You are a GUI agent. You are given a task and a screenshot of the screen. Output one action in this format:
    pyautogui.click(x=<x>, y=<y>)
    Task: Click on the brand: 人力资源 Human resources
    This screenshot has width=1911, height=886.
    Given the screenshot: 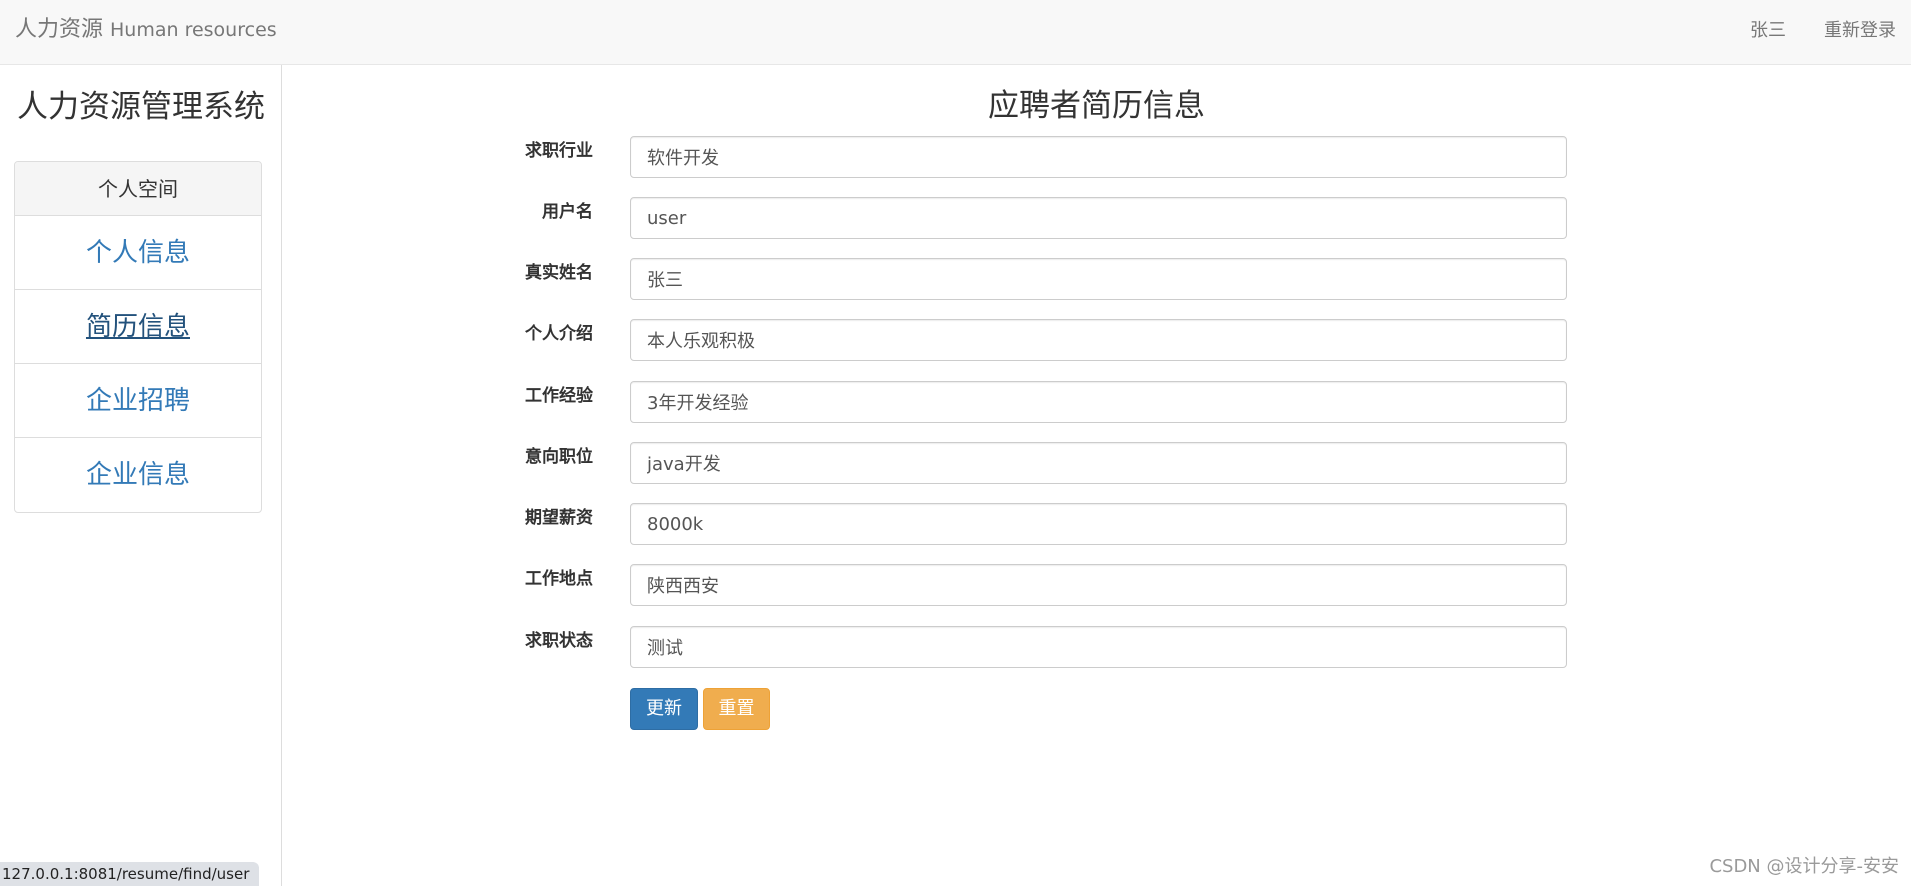 What is the action you would take?
    pyautogui.click(x=146, y=30)
    